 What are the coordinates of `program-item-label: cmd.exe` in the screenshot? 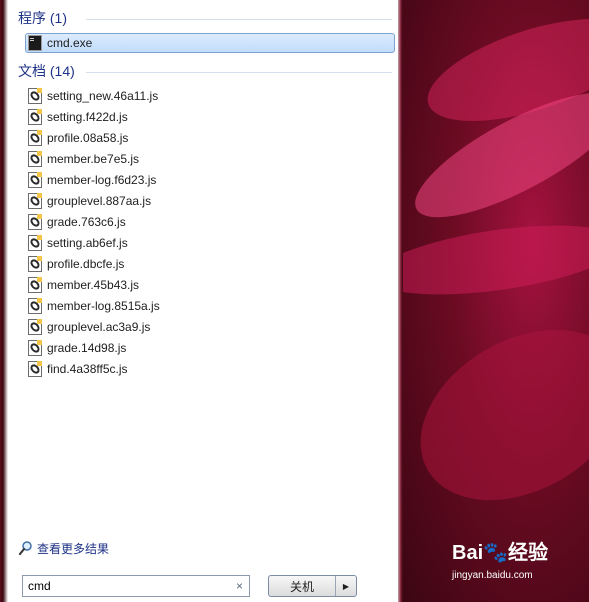 It's located at (70, 43).